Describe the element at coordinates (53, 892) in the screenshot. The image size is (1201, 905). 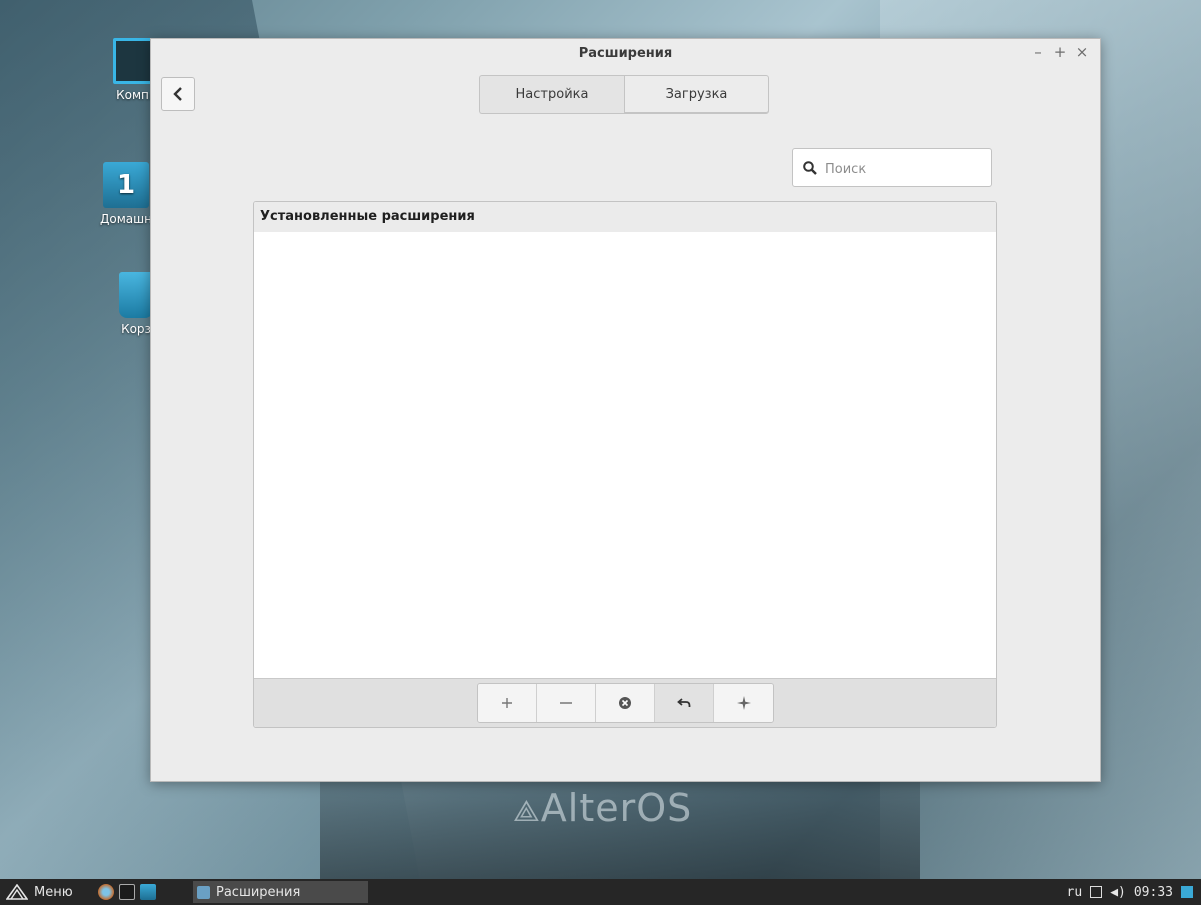
I see `start-menu-label: Меню` at that location.